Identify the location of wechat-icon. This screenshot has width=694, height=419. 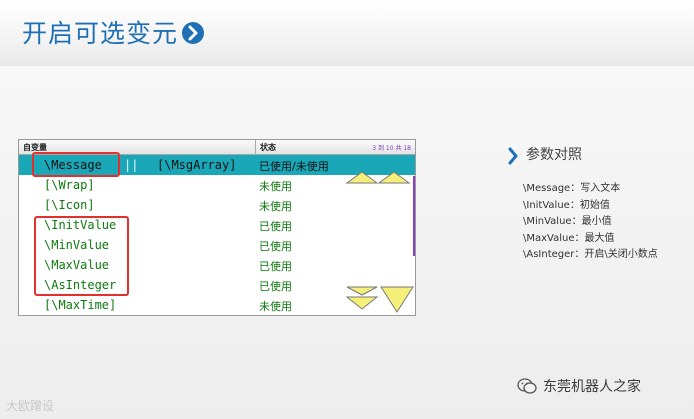
(527, 386).